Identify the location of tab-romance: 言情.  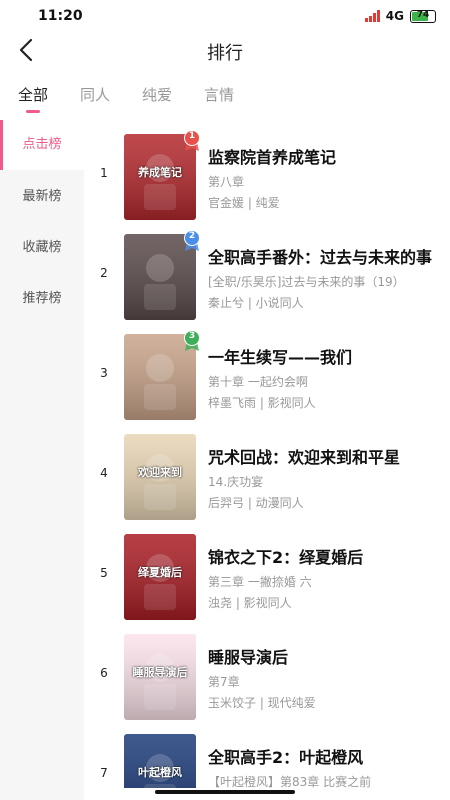
(219, 94).